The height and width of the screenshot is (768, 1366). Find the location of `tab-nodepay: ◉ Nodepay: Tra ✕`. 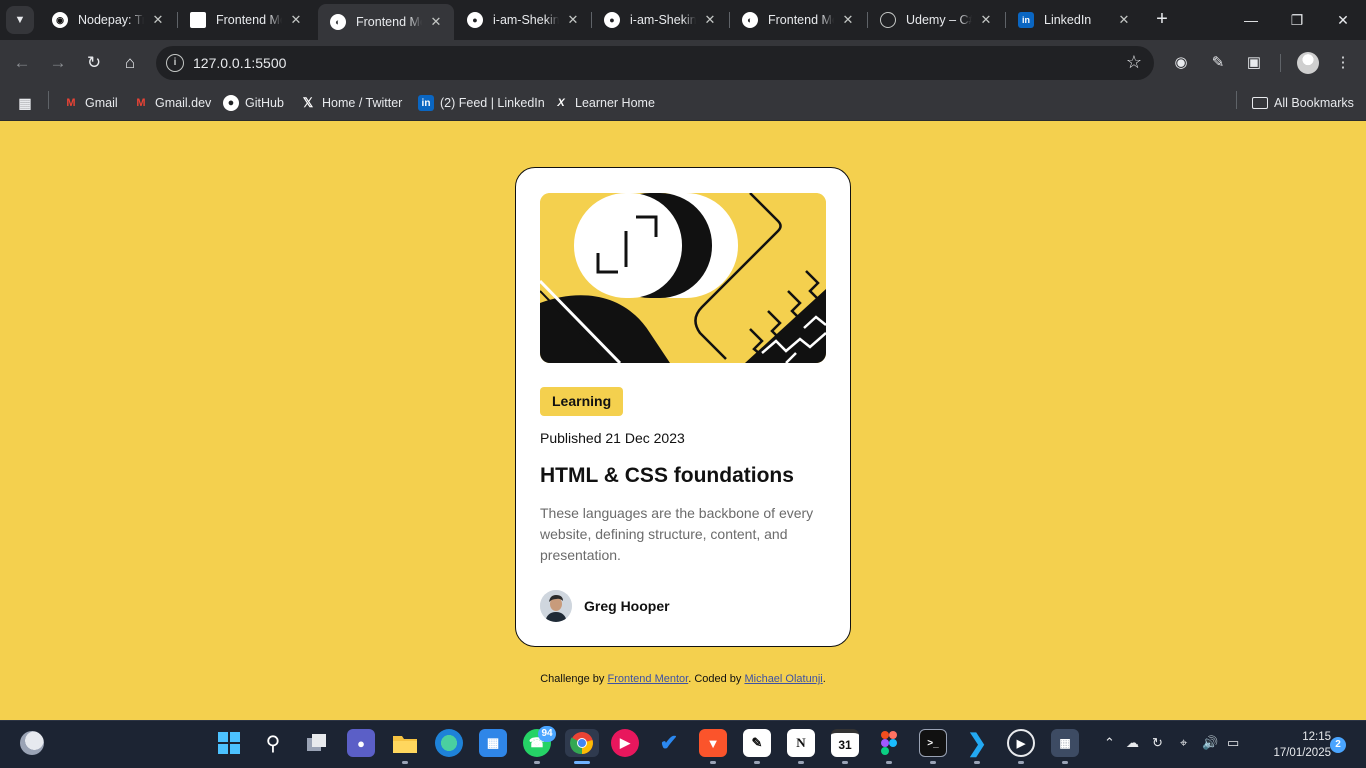

tab-nodepay: ◉ Nodepay: Tra ✕ is located at coordinates (108, 20).